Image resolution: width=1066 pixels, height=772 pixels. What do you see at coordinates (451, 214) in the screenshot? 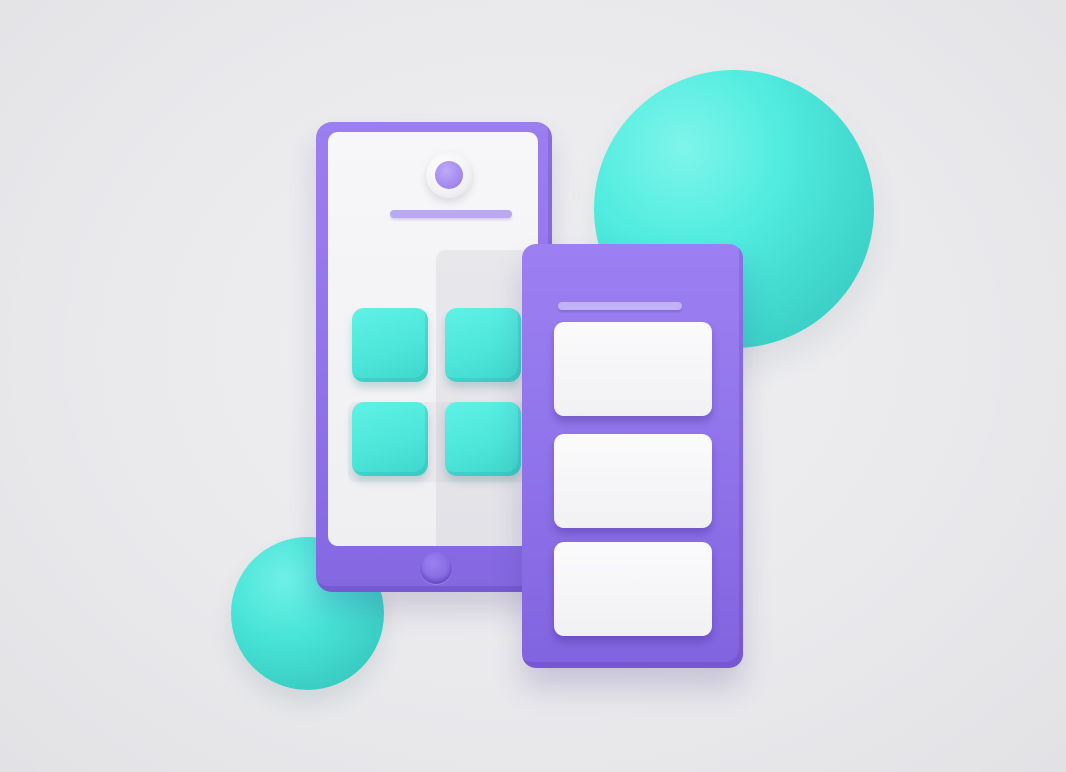
I see `profile-name-placeholder-bar` at bounding box center [451, 214].